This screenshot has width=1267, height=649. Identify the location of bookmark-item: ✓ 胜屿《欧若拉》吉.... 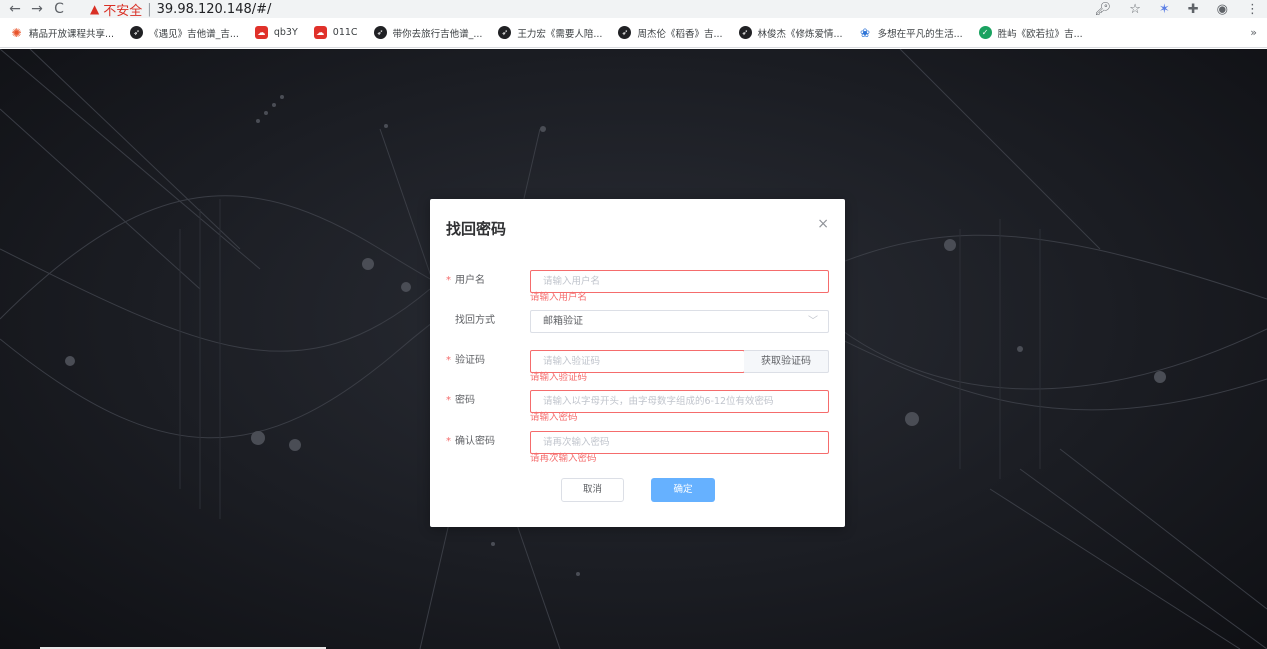
(1030, 33).